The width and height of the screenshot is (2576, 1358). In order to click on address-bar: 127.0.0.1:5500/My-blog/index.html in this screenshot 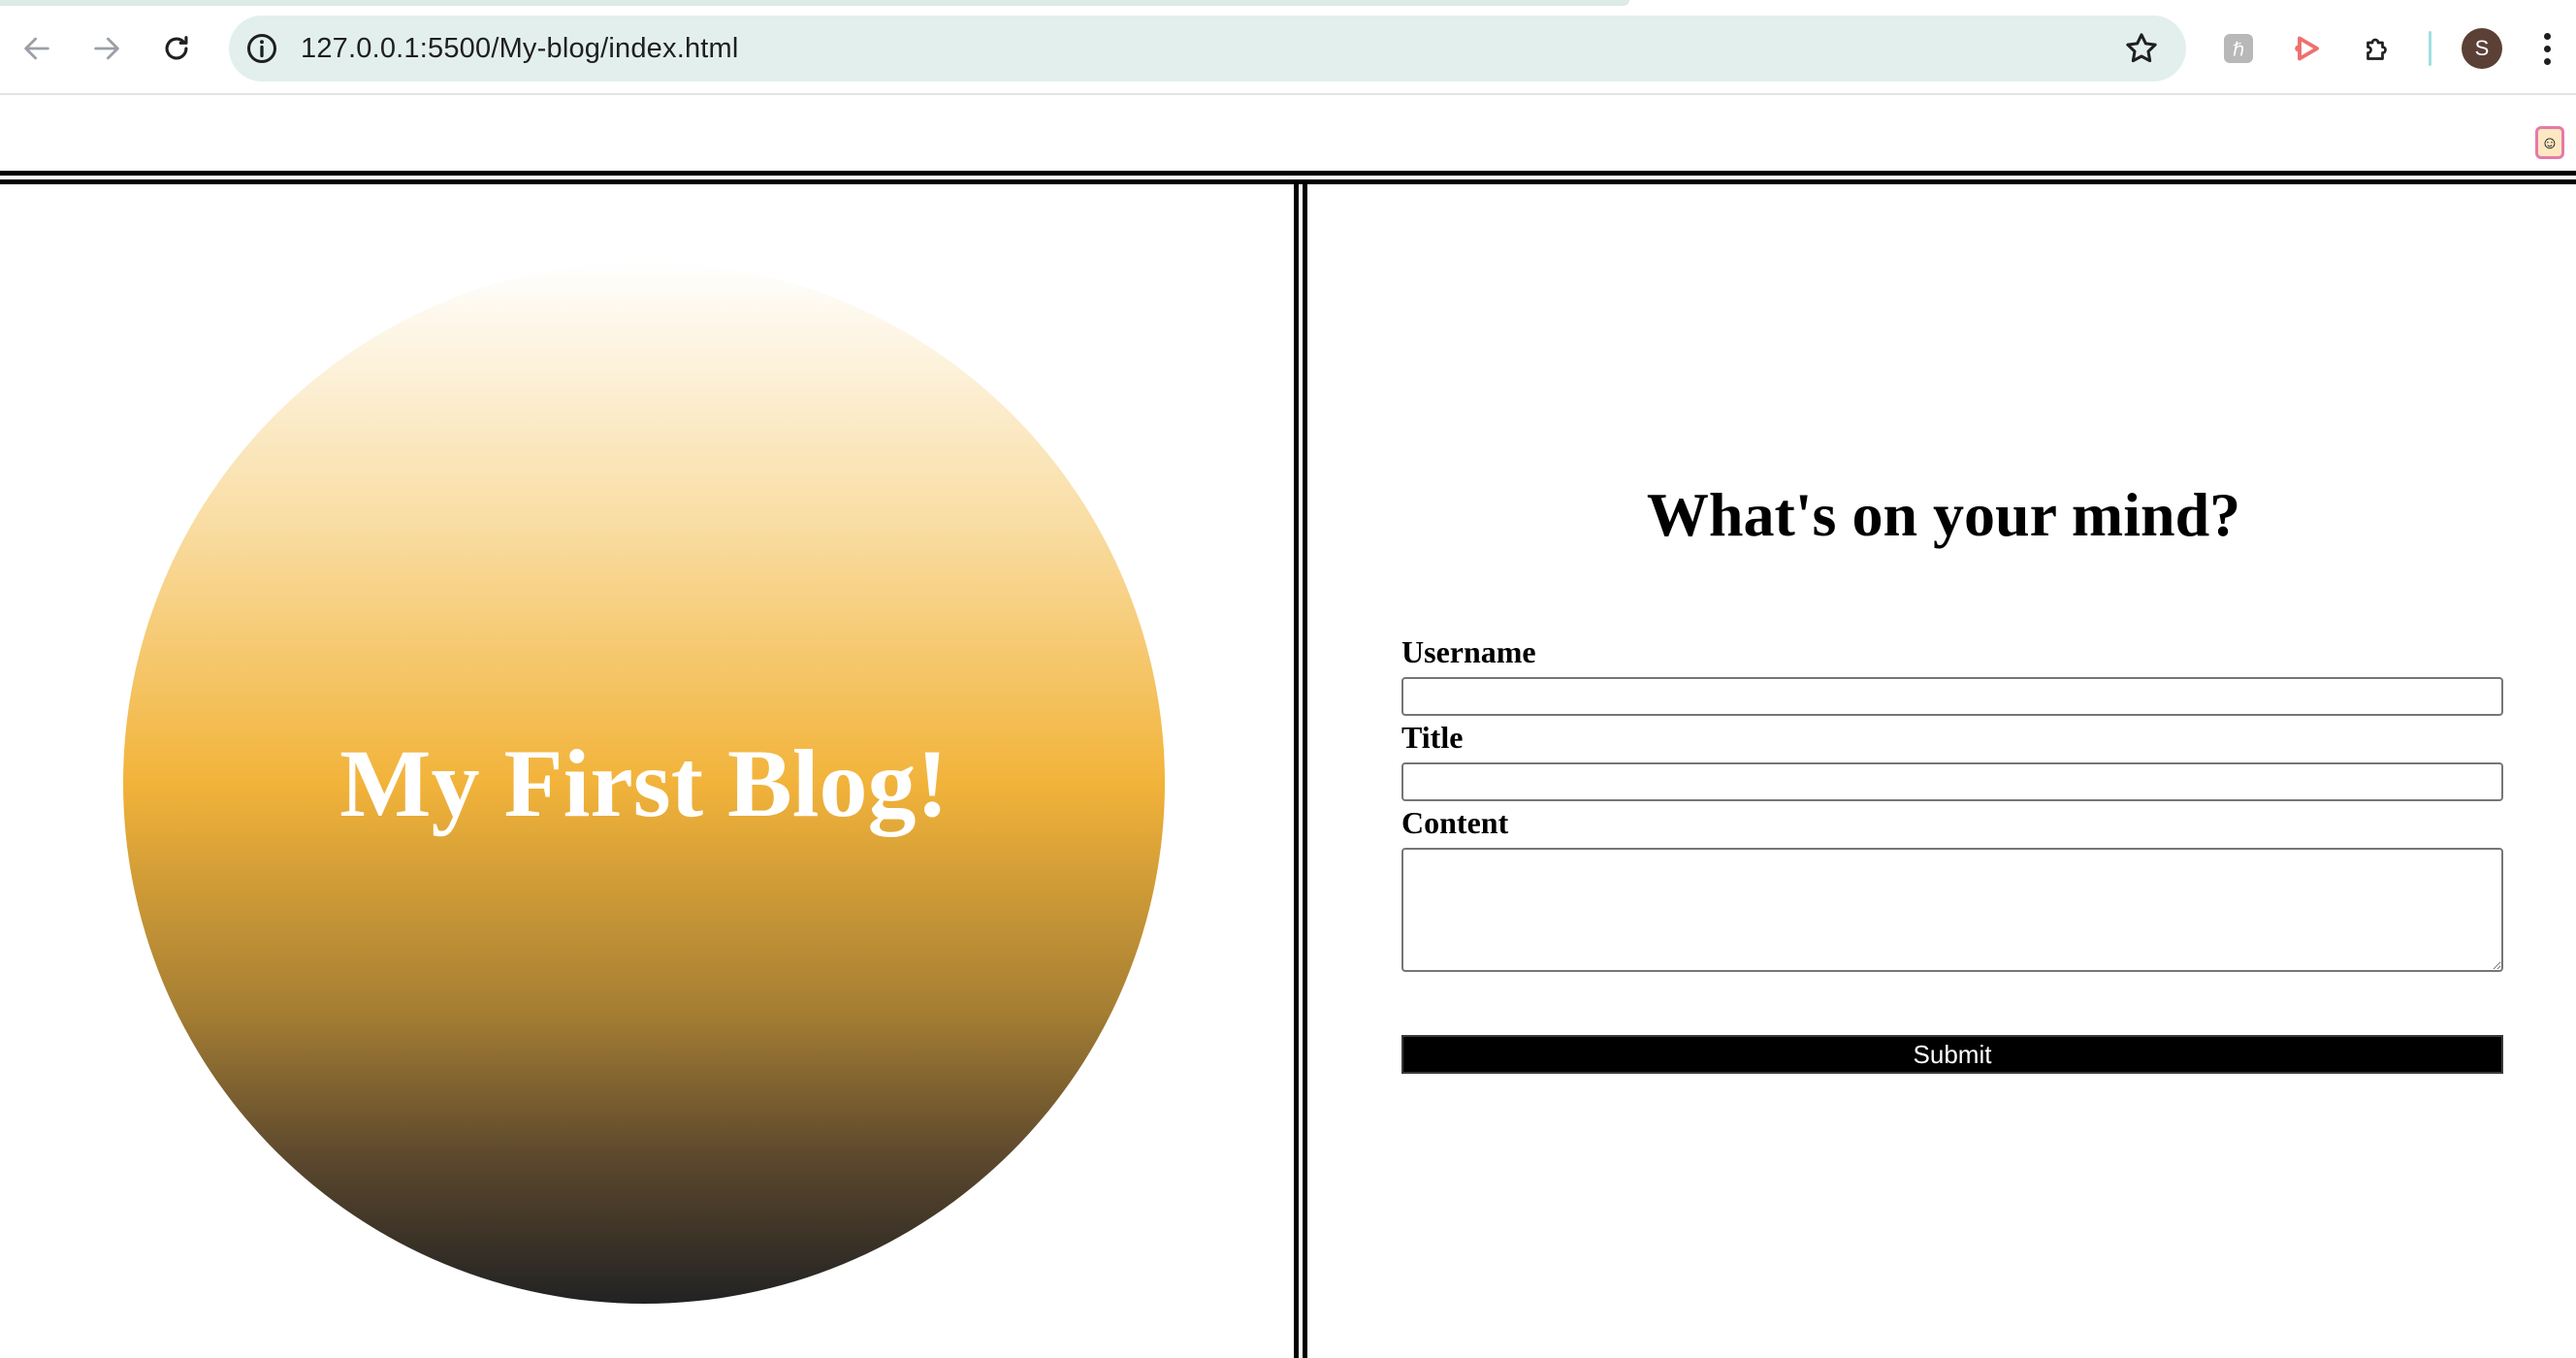, I will do `click(1207, 48)`.